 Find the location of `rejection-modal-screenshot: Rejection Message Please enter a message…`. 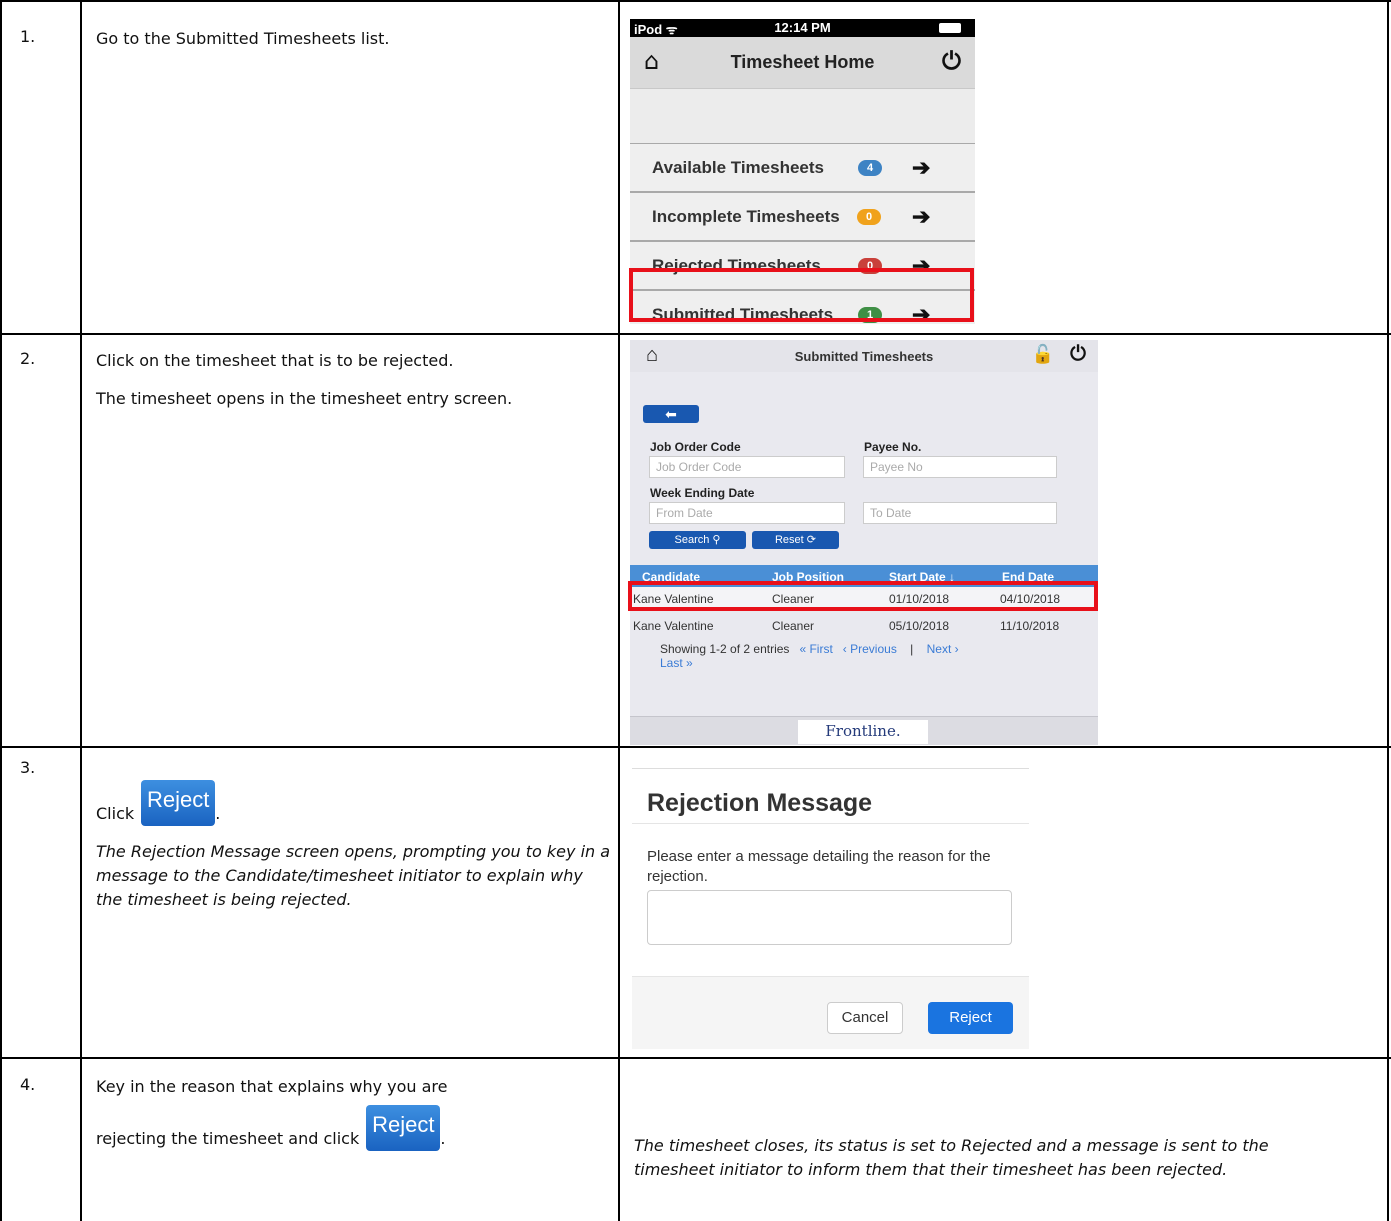

rejection-modal-screenshot: Rejection Message Please enter a message… is located at coordinates (830, 908).